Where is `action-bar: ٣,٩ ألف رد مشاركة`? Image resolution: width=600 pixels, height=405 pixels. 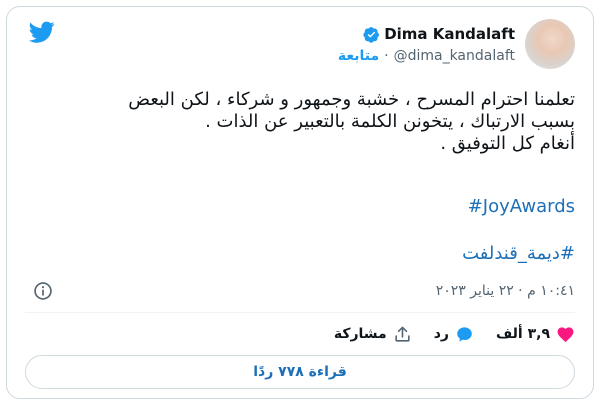
action-bar: ٣,٩ ألف رد مشاركة is located at coordinates (300, 334).